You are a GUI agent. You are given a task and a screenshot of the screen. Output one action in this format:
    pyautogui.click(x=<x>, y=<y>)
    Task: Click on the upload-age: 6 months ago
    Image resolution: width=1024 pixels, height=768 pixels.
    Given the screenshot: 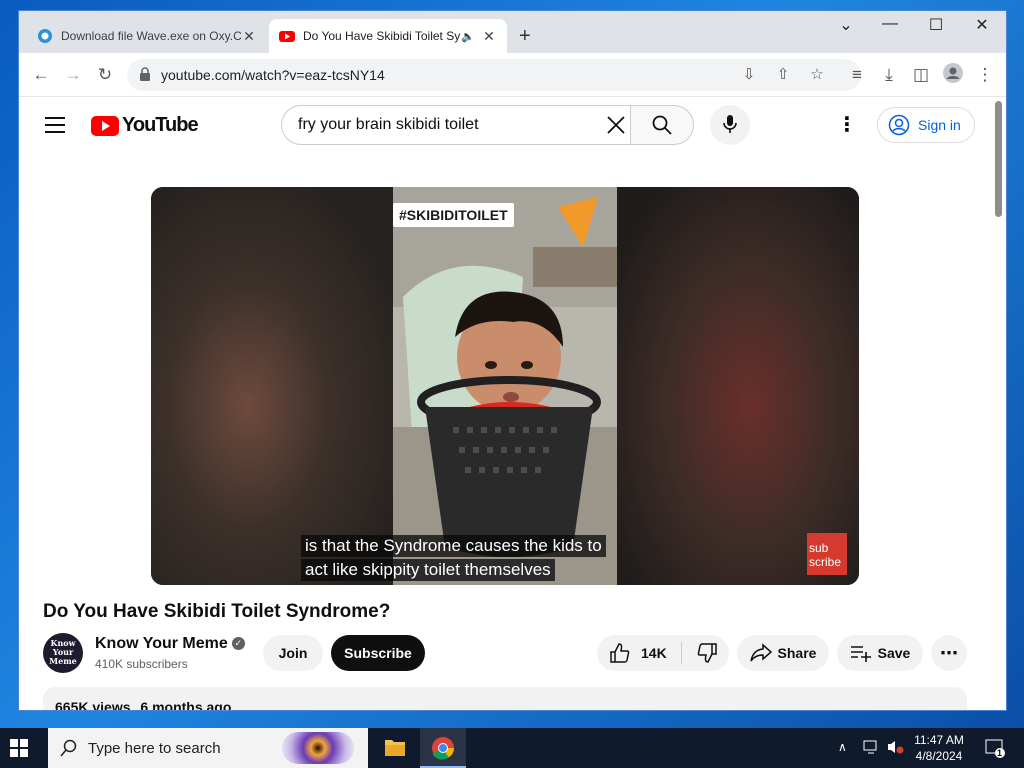 What is the action you would take?
    pyautogui.click(x=186, y=705)
    